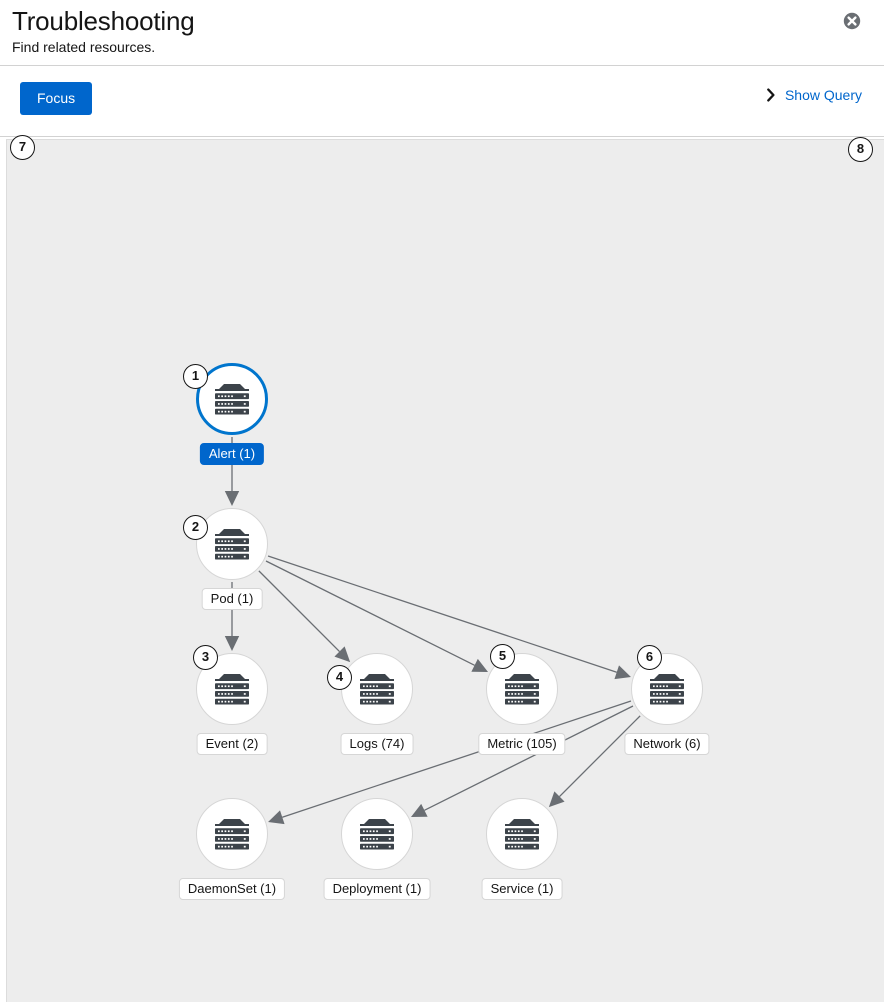  What do you see at coordinates (56, 98) in the screenshot?
I see `focus-button: Focus` at bounding box center [56, 98].